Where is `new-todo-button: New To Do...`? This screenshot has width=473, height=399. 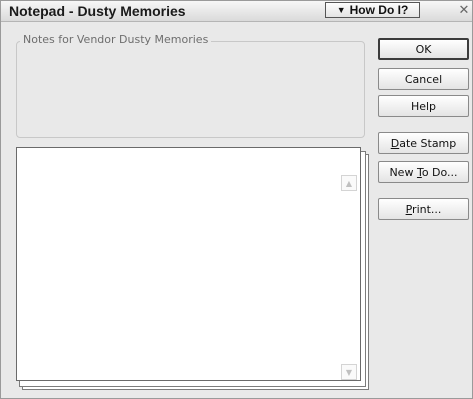 new-todo-button: New To Do... is located at coordinates (423, 172).